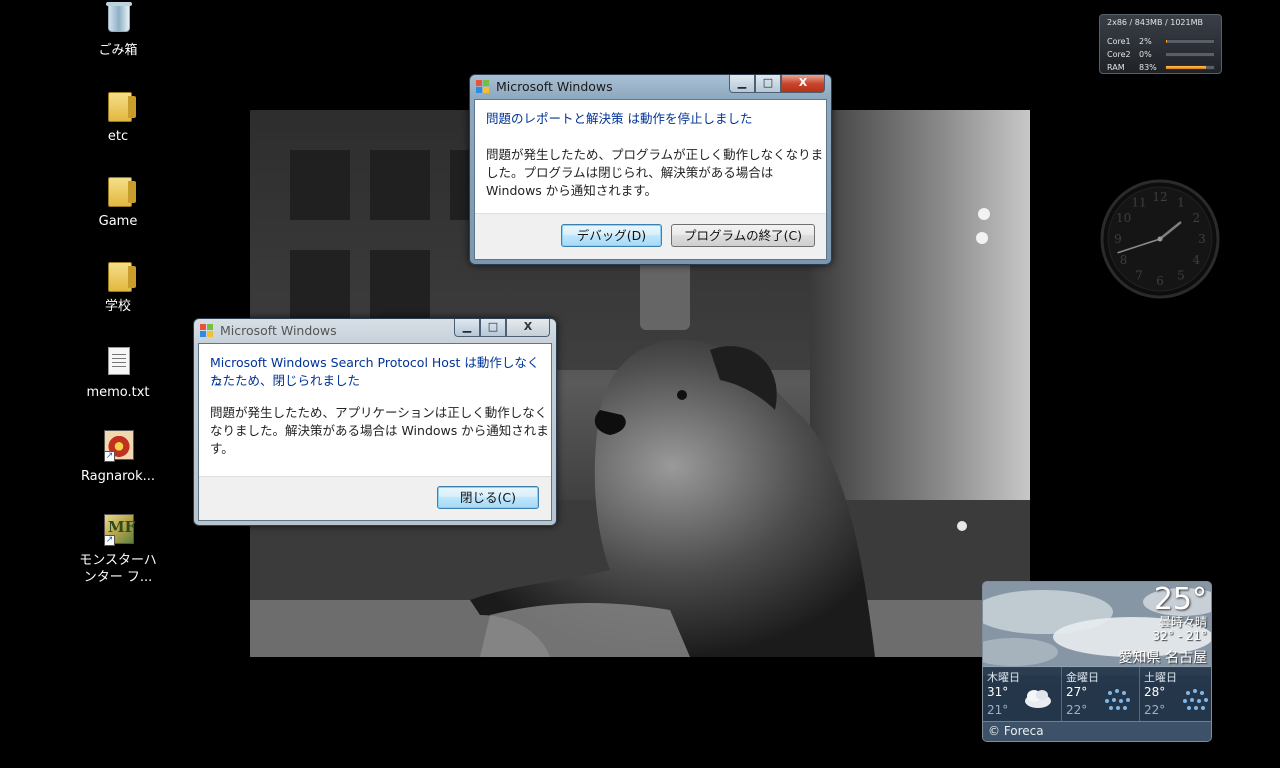 This screenshot has width=1280, height=768. I want to click on close-program-button: プログラムの終了(C), so click(743, 235).